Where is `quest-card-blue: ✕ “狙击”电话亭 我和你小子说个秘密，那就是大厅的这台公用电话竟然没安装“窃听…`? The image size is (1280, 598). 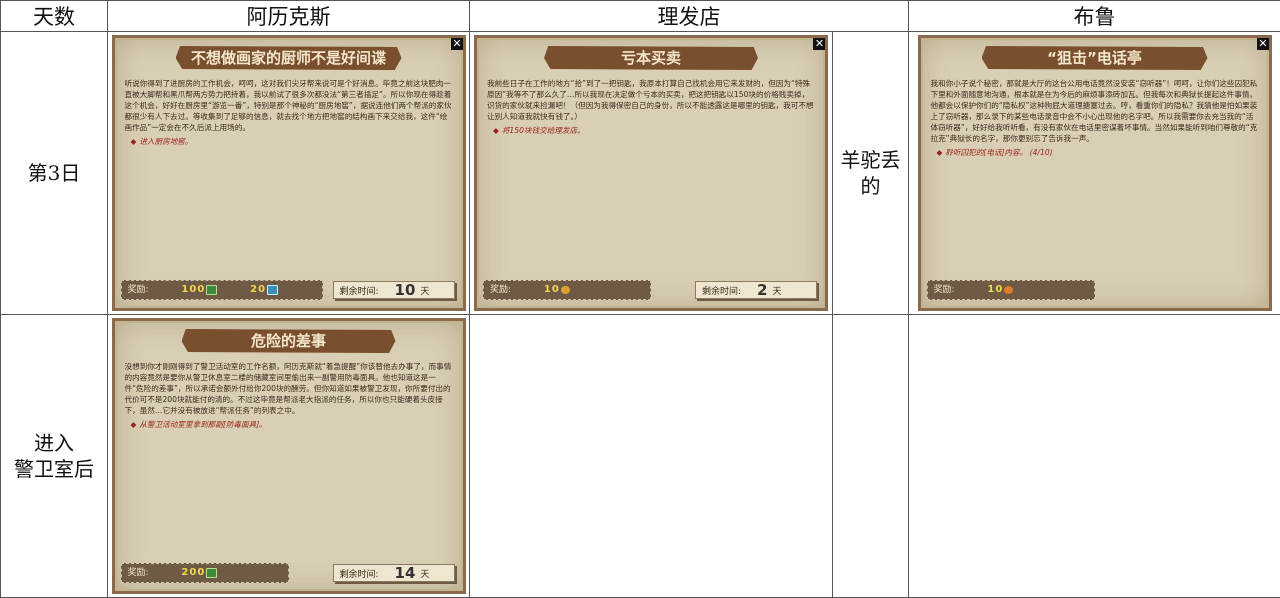 quest-card-blue: ✕ “狙击”电话亭 我和你小子说个秘密，那就是大厅的这台公用电话竟然没安装“窃听… is located at coordinates (1095, 173).